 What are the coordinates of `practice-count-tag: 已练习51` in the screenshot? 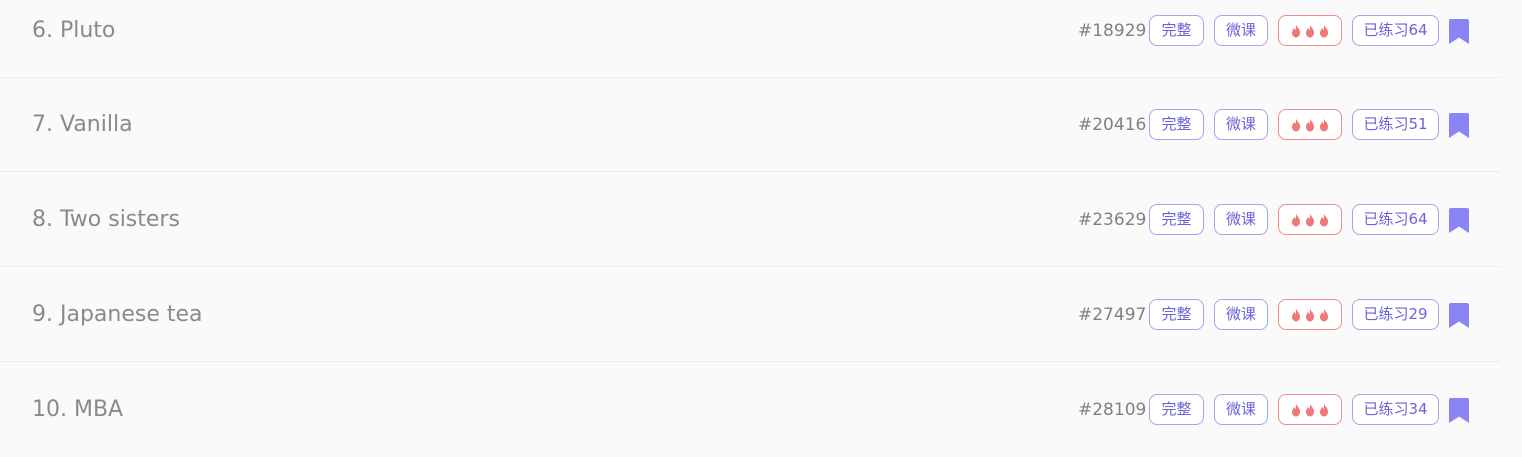 It's located at (1395, 124).